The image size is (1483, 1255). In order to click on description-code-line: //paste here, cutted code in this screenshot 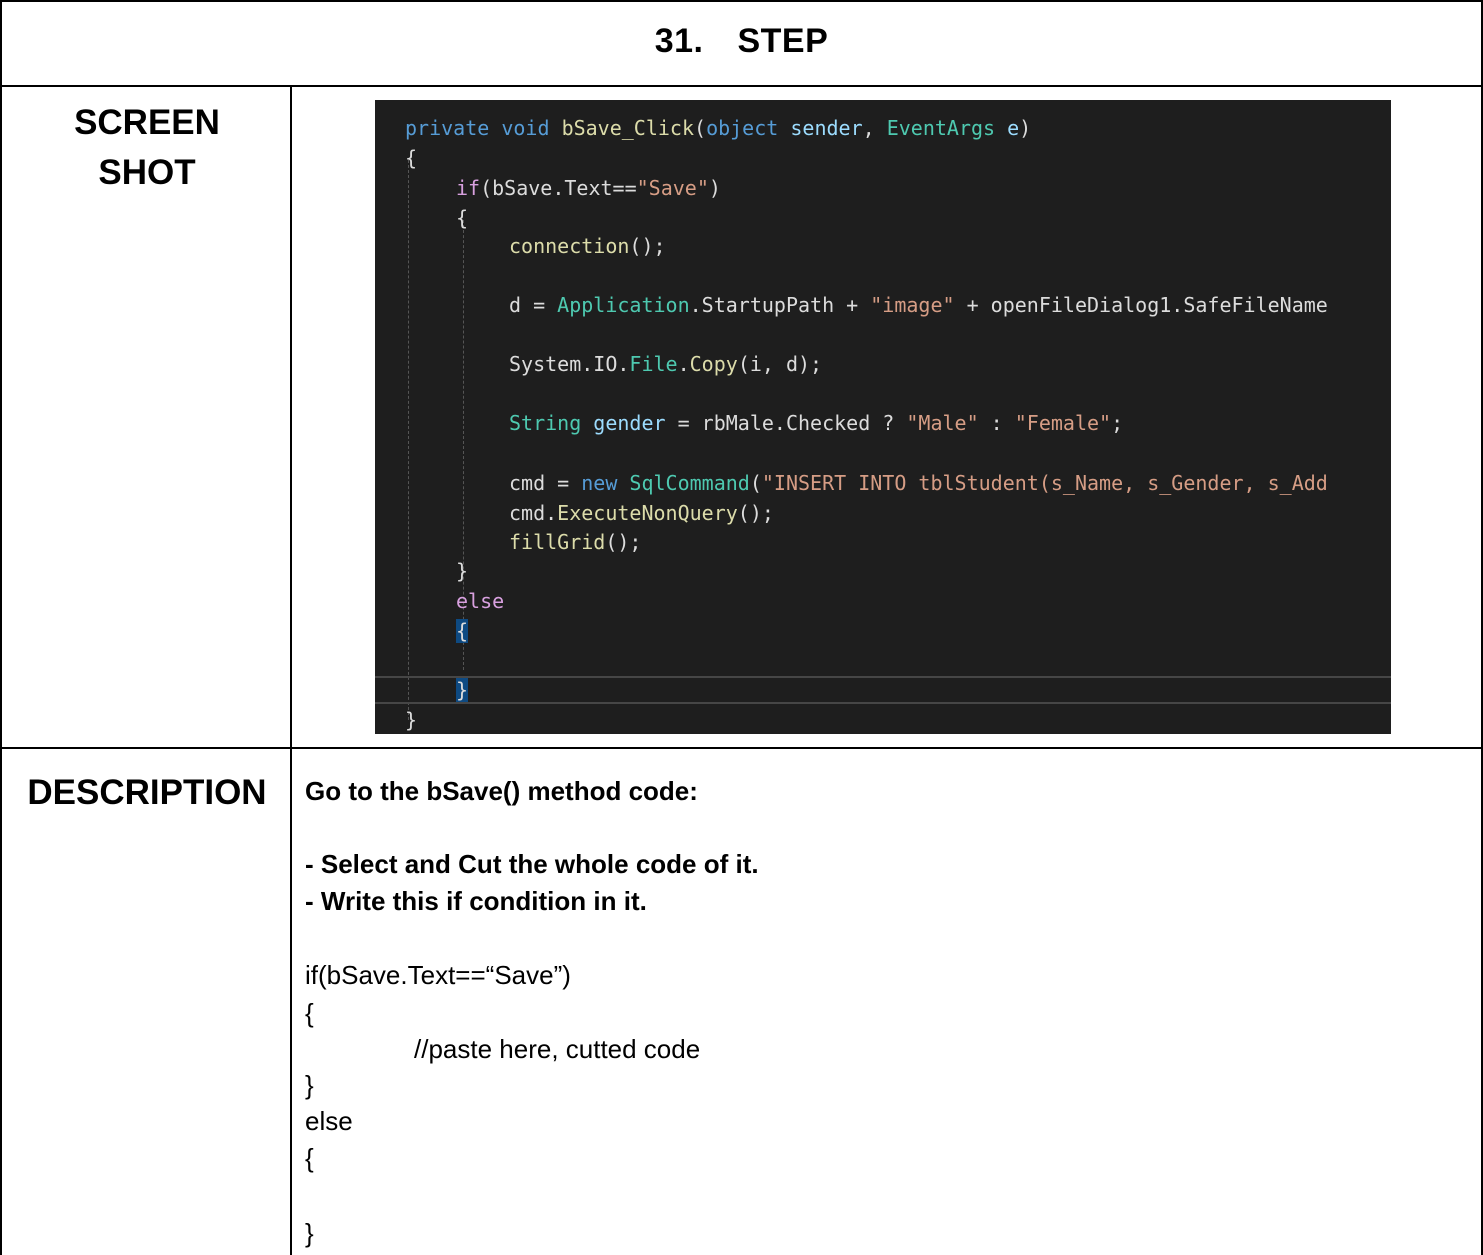, I will do `click(557, 1049)`.